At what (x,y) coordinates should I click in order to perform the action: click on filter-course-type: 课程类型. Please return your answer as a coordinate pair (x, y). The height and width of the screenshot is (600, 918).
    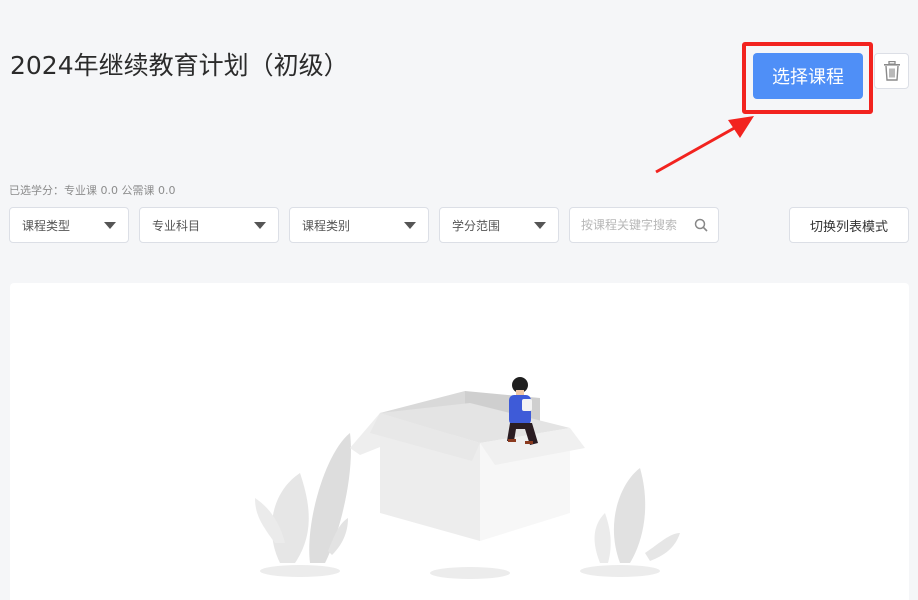
    Looking at the image, I should click on (69, 225).